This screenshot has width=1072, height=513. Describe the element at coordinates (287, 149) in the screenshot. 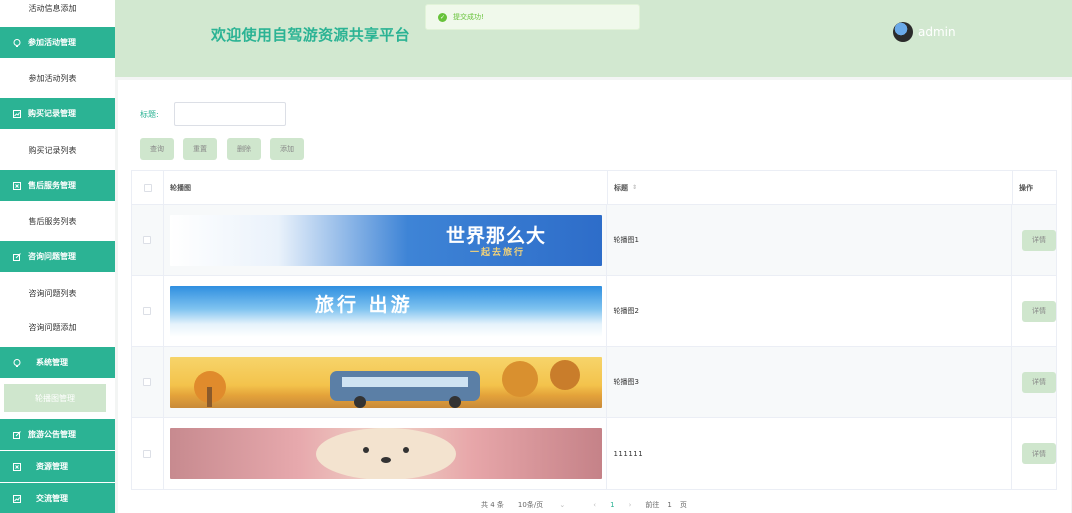

I see `add-button: 添加` at that location.